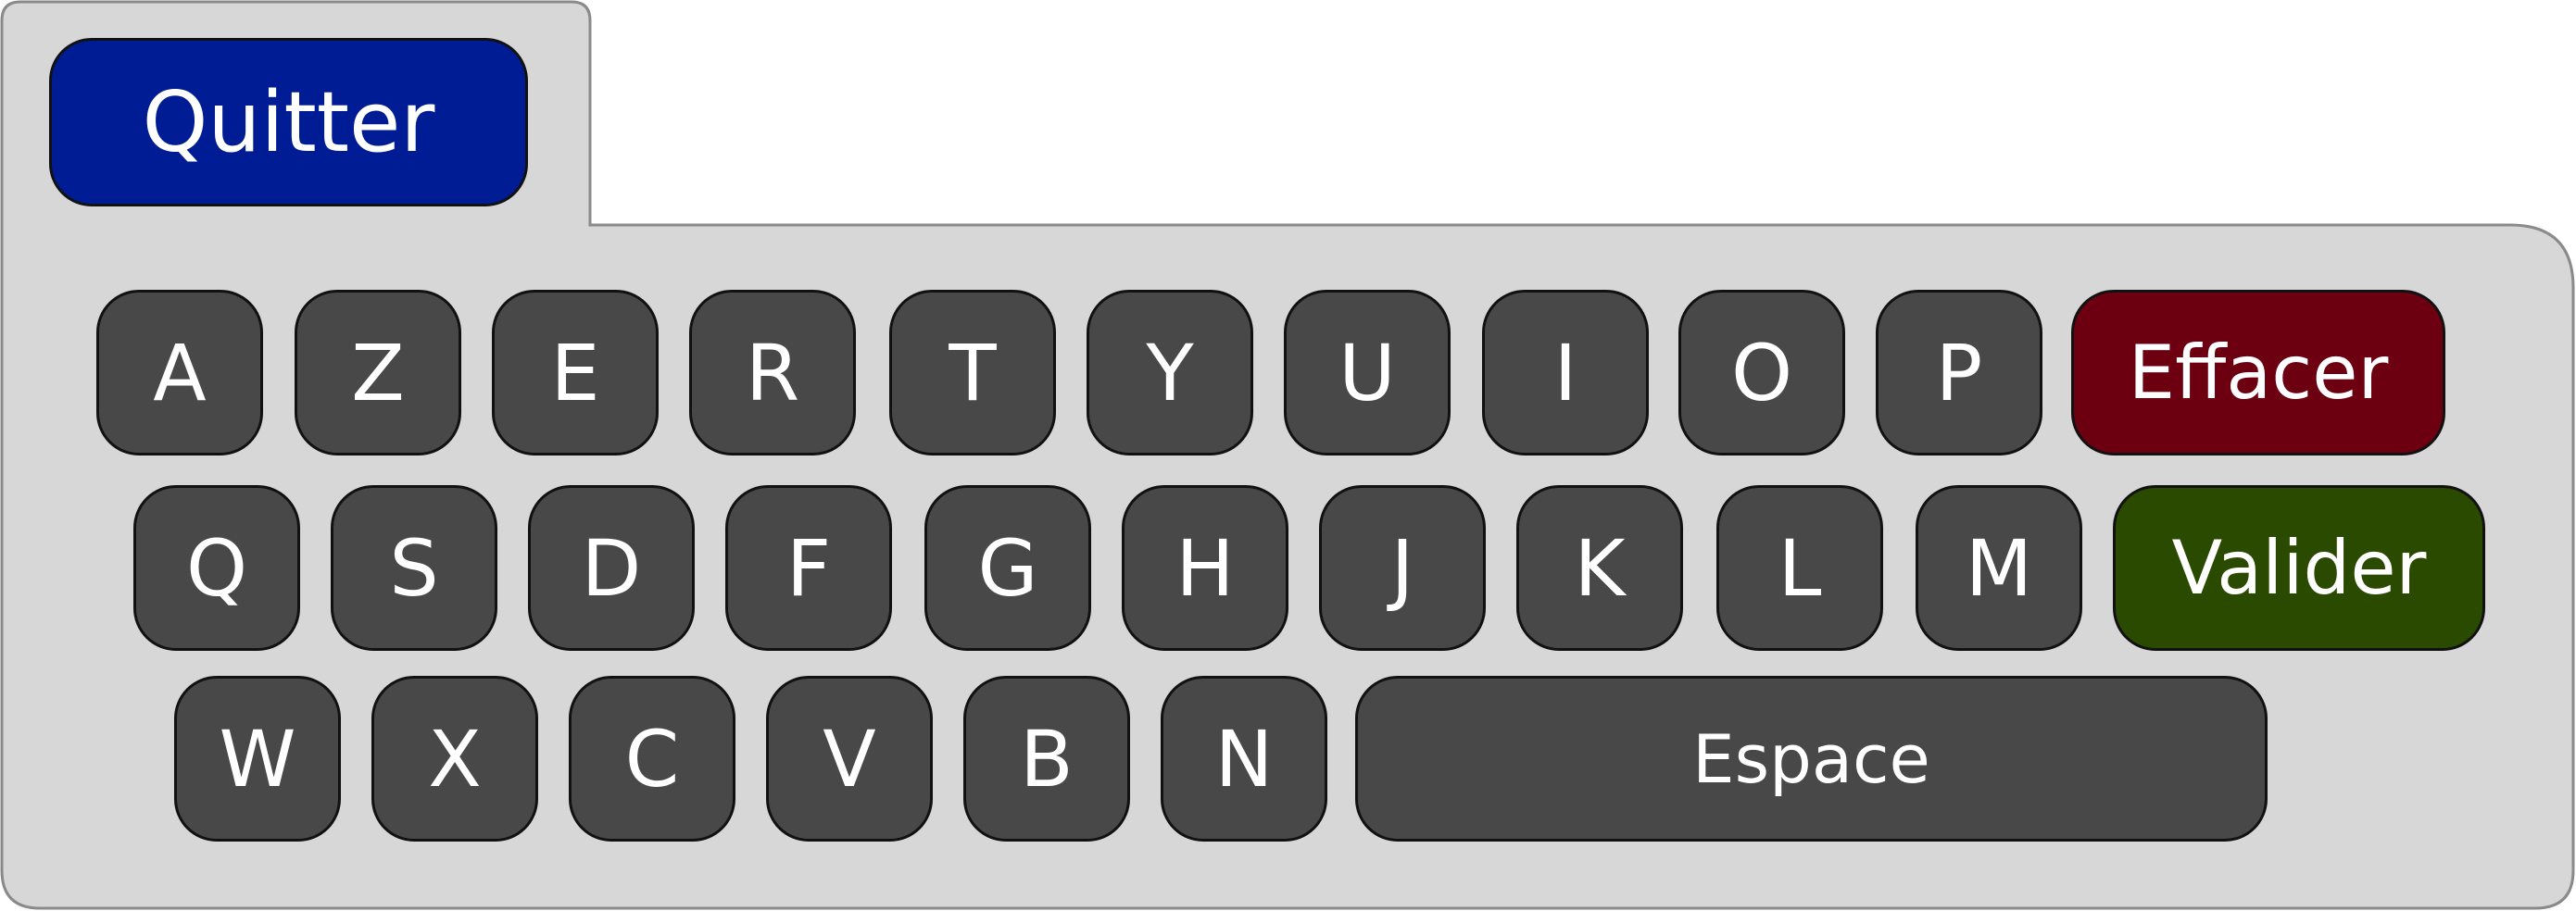 The image size is (2576, 911). I want to click on key-g: G, so click(1007, 568).